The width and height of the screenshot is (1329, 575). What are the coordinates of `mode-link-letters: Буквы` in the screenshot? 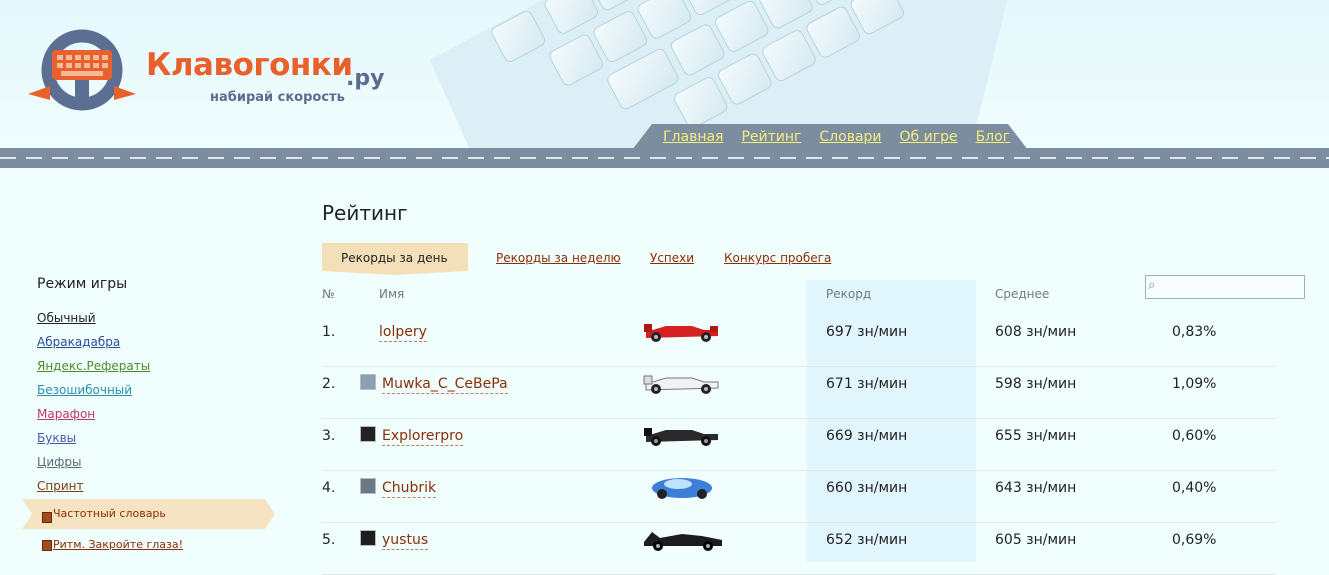 It's located at (93, 438).